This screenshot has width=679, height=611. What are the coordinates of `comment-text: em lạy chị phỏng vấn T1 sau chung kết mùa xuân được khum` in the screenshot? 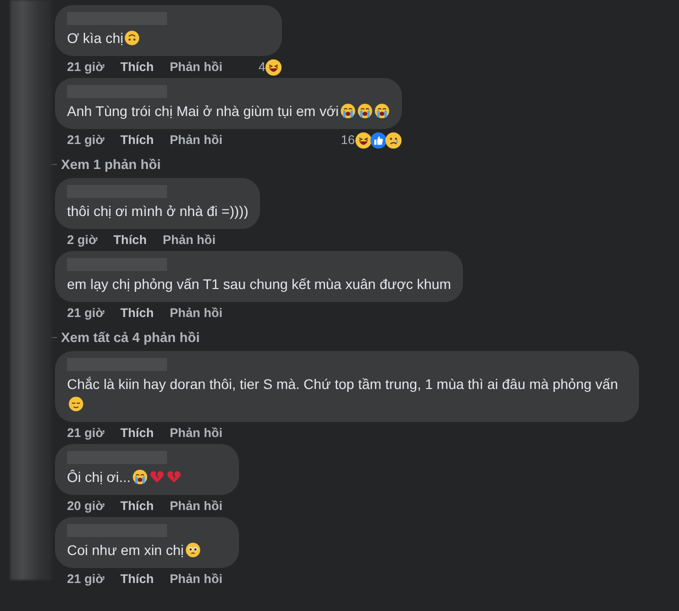 It's located at (259, 284).